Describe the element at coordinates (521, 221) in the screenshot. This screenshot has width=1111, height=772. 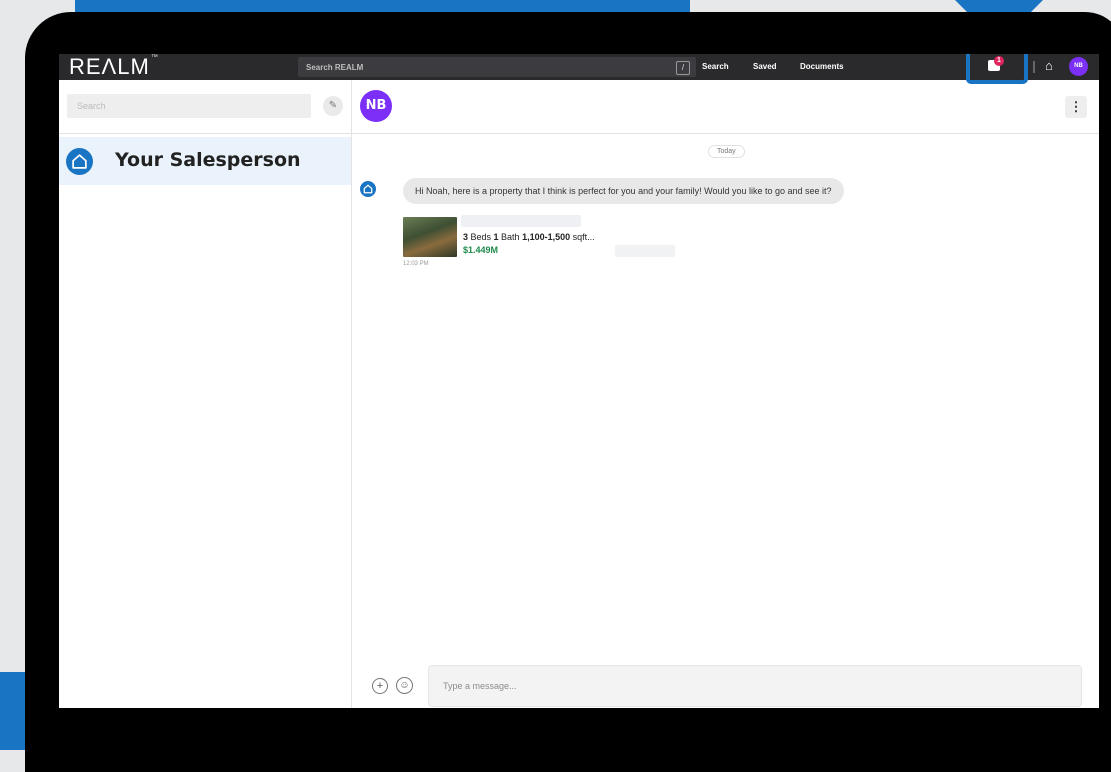
I see `redacted-address` at that location.